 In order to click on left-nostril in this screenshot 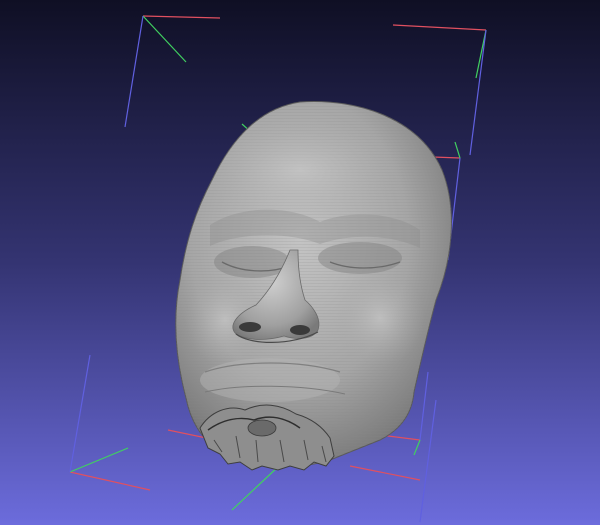, I will do `click(250, 327)`.